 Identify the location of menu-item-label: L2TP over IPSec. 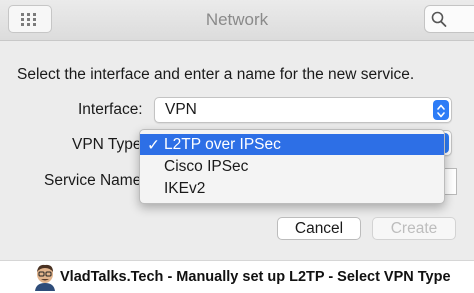
(222, 144).